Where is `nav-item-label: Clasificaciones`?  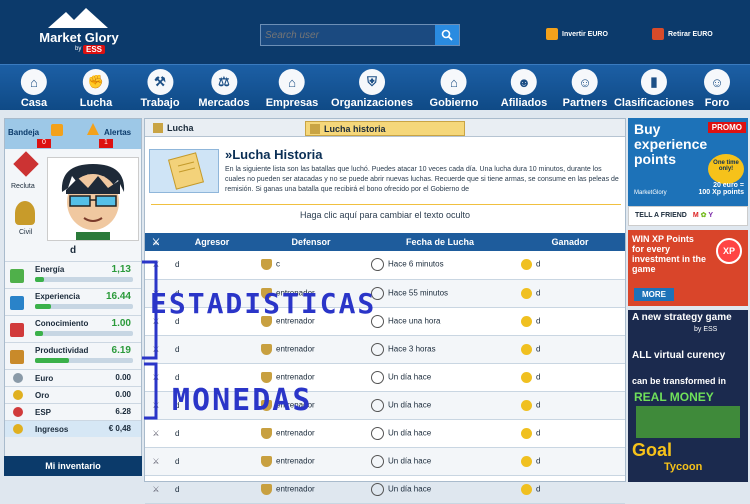
nav-item-label: Clasificaciones is located at coordinates (654, 103).